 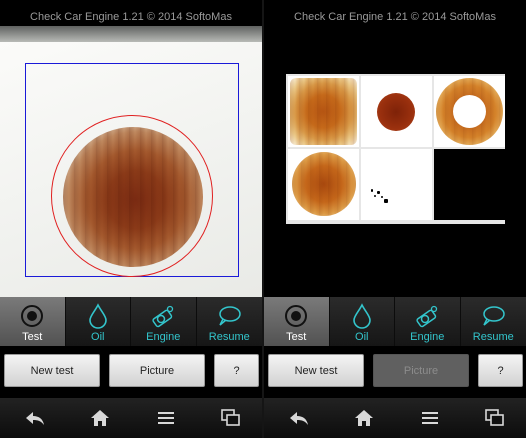 I want to click on analysis-cell-original, so click(x=323, y=111).